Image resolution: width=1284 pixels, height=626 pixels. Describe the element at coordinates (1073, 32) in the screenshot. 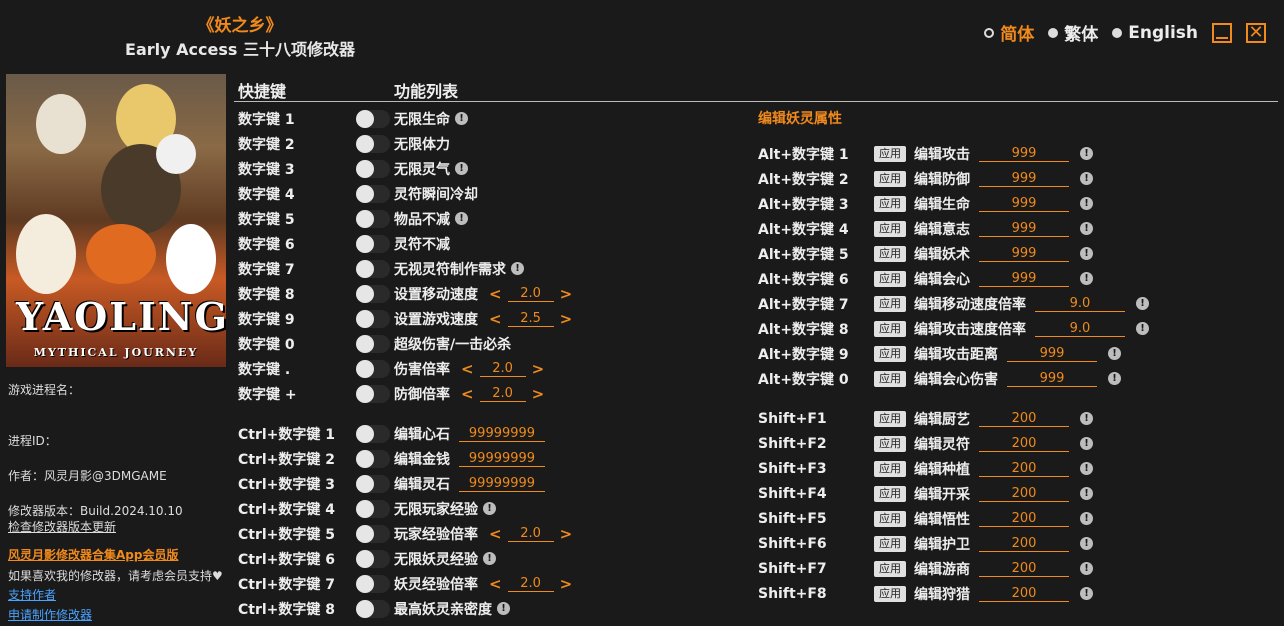

I see `lang-traditional: 繁体` at that location.